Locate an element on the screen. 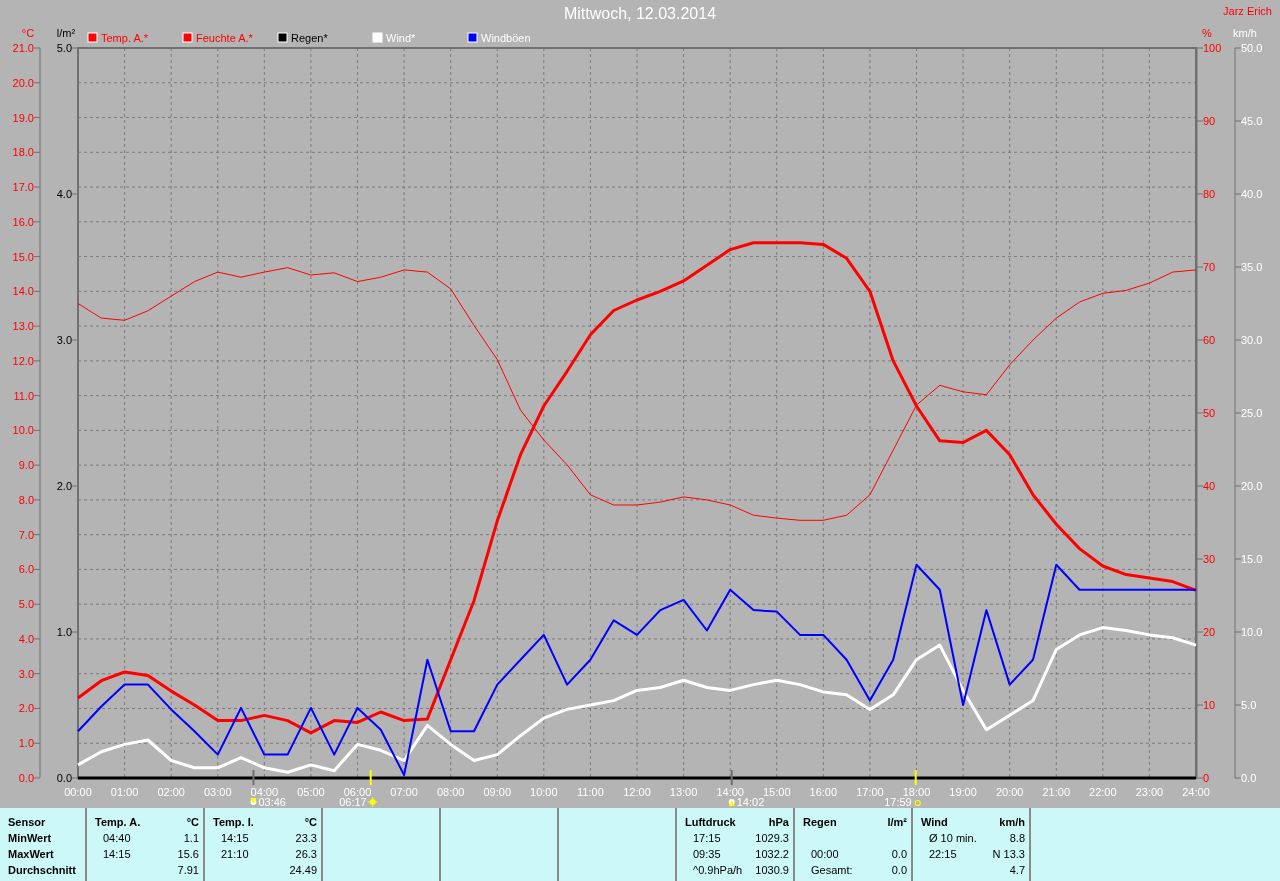  time-tick-label: 15:00 is located at coordinates (777, 792).